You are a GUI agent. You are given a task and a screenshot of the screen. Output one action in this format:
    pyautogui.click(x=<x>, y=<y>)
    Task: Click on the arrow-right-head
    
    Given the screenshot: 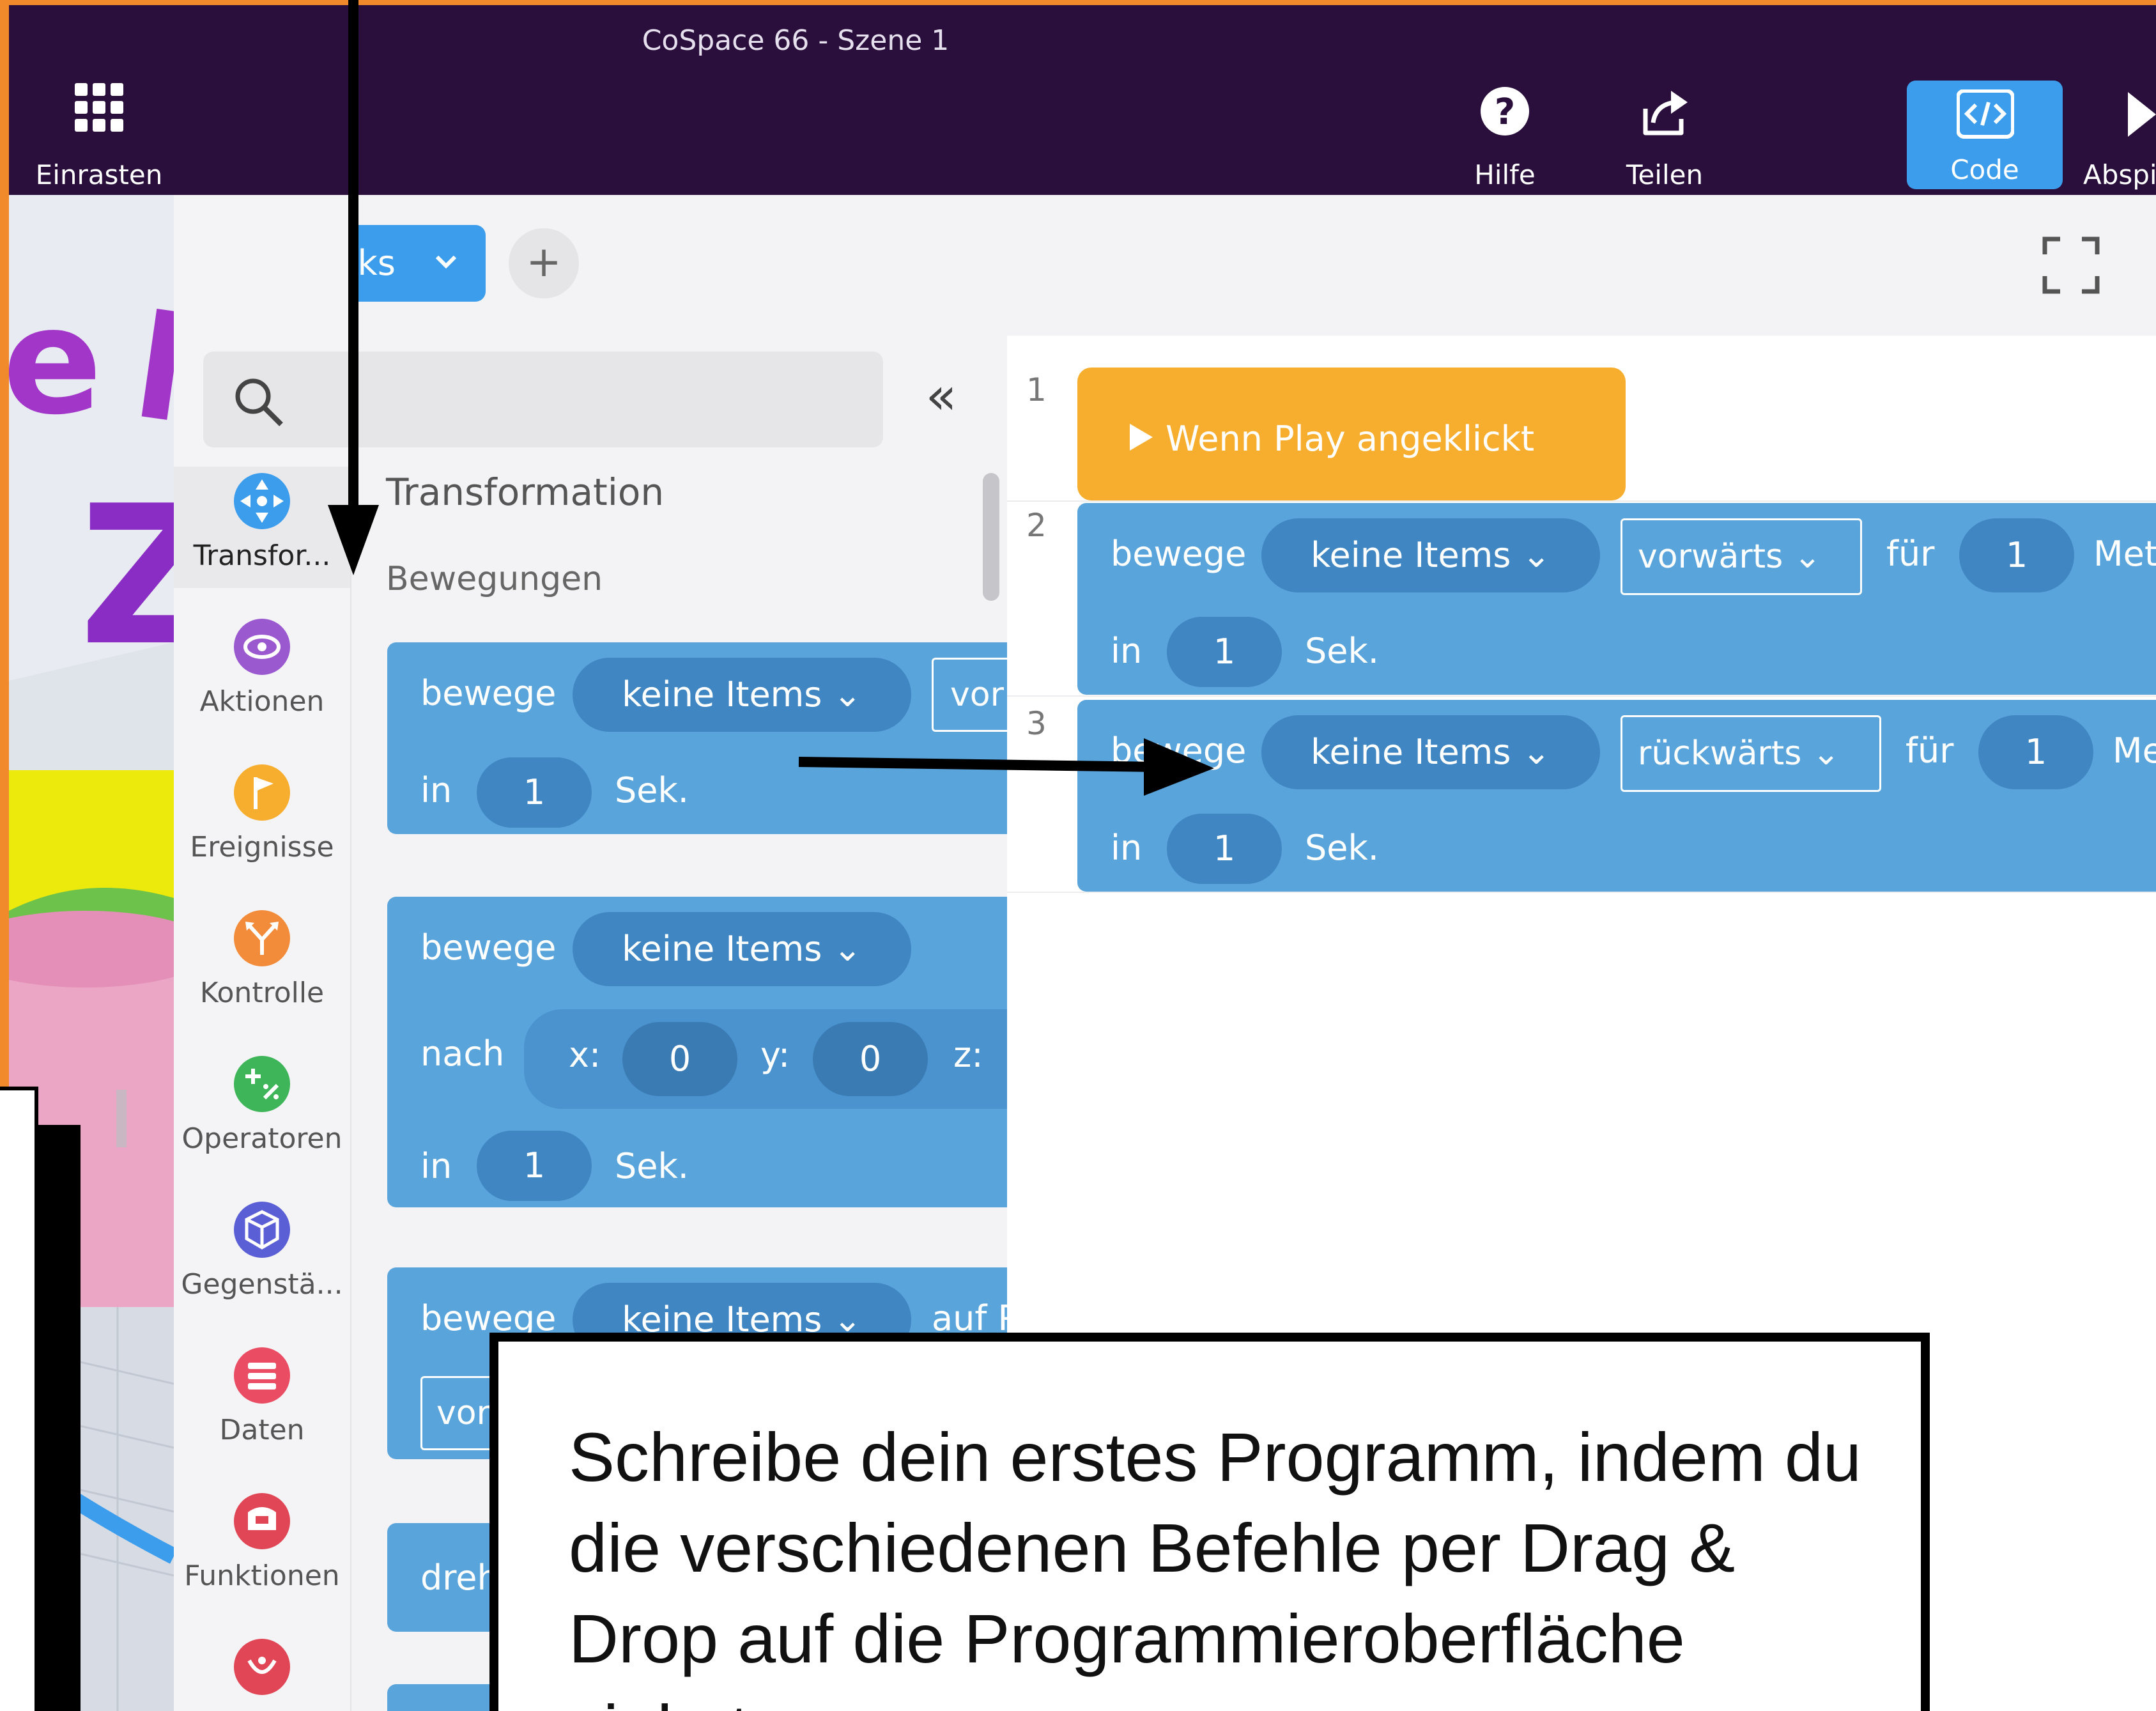 What is the action you would take?
    pyautogui.click(x=1179, y=767)
    